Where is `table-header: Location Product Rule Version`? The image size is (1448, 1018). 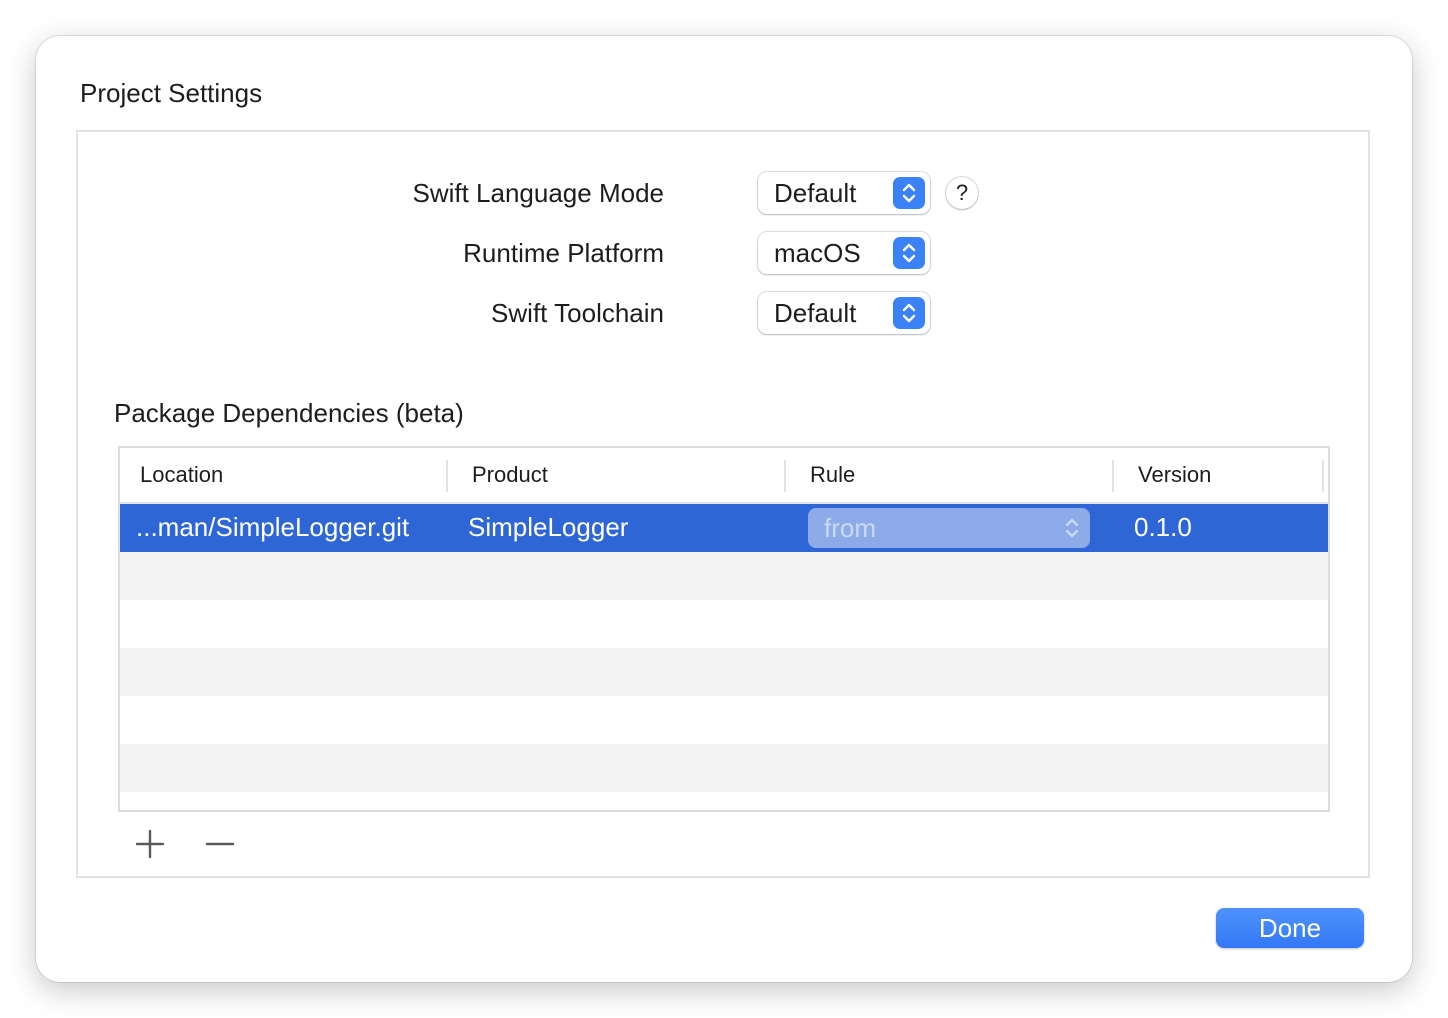
table-header: Location Product Rule Version is located at coordinates (724, 476).